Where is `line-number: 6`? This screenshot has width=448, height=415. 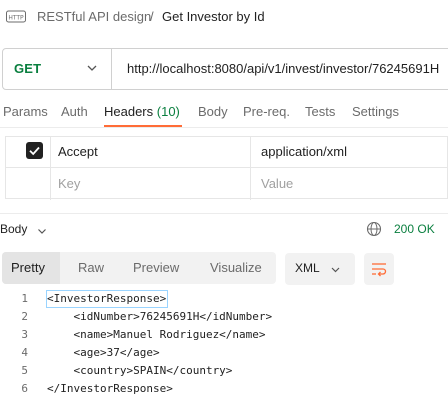 line-number: 6 is located at coordinates (24, 388).